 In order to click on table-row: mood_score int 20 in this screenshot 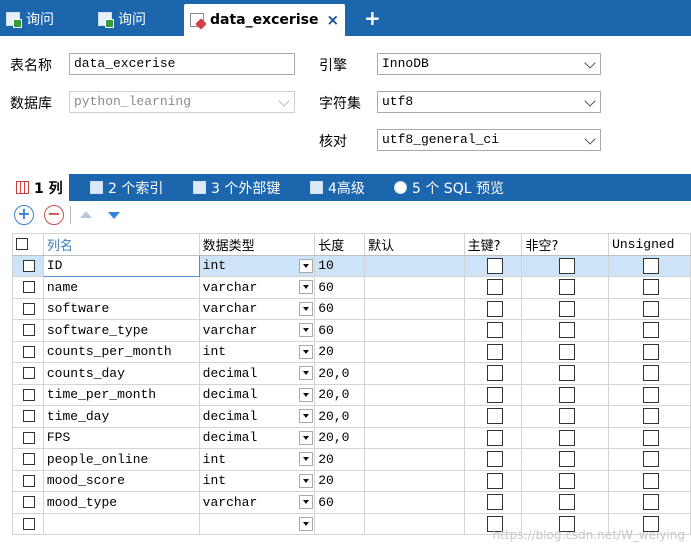, I will do `click(351, 480)`.